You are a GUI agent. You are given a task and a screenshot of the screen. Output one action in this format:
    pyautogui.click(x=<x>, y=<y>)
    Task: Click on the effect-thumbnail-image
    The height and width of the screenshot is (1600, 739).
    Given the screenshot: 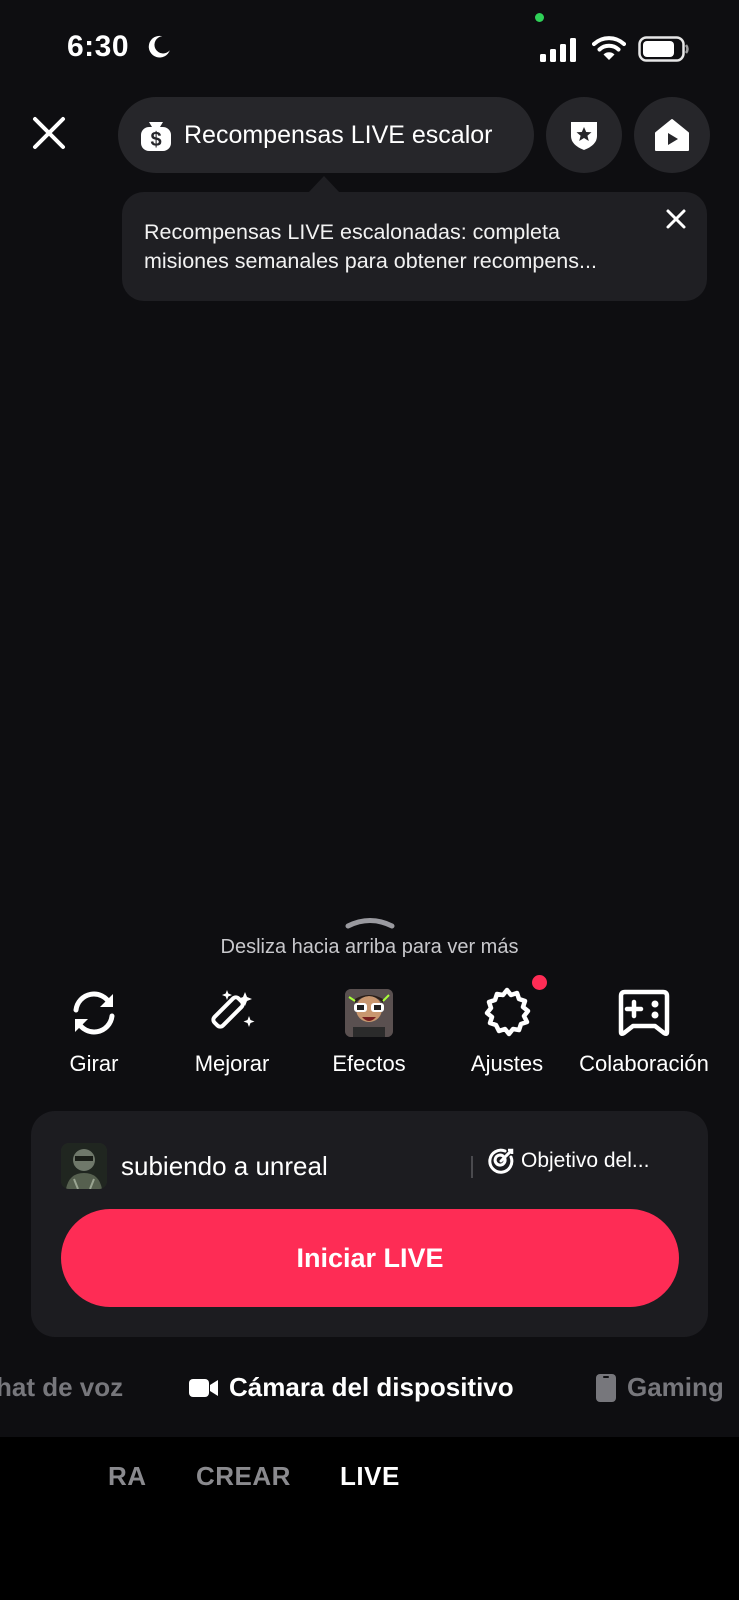 What is the action you would take?
    pyautogui.click(x=369, y=1013)
    